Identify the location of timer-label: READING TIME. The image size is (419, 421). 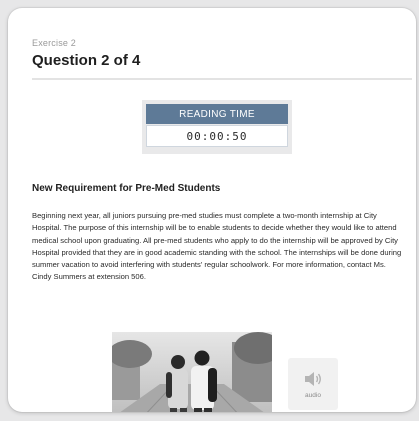
(217, 114).